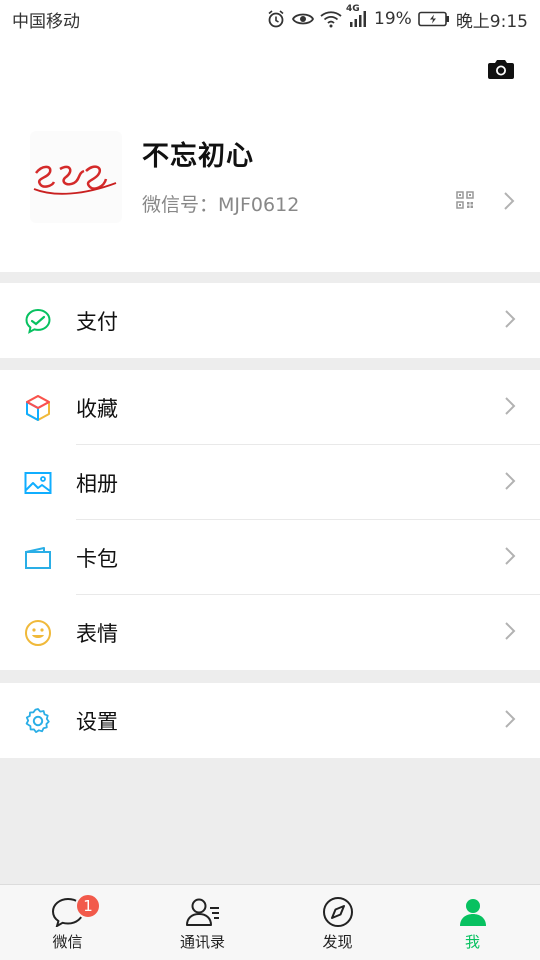 Image resolution: width=540 pixels, height=960 pixels. I want to click on tab-contacts: 通讯录, so click(202, 922).